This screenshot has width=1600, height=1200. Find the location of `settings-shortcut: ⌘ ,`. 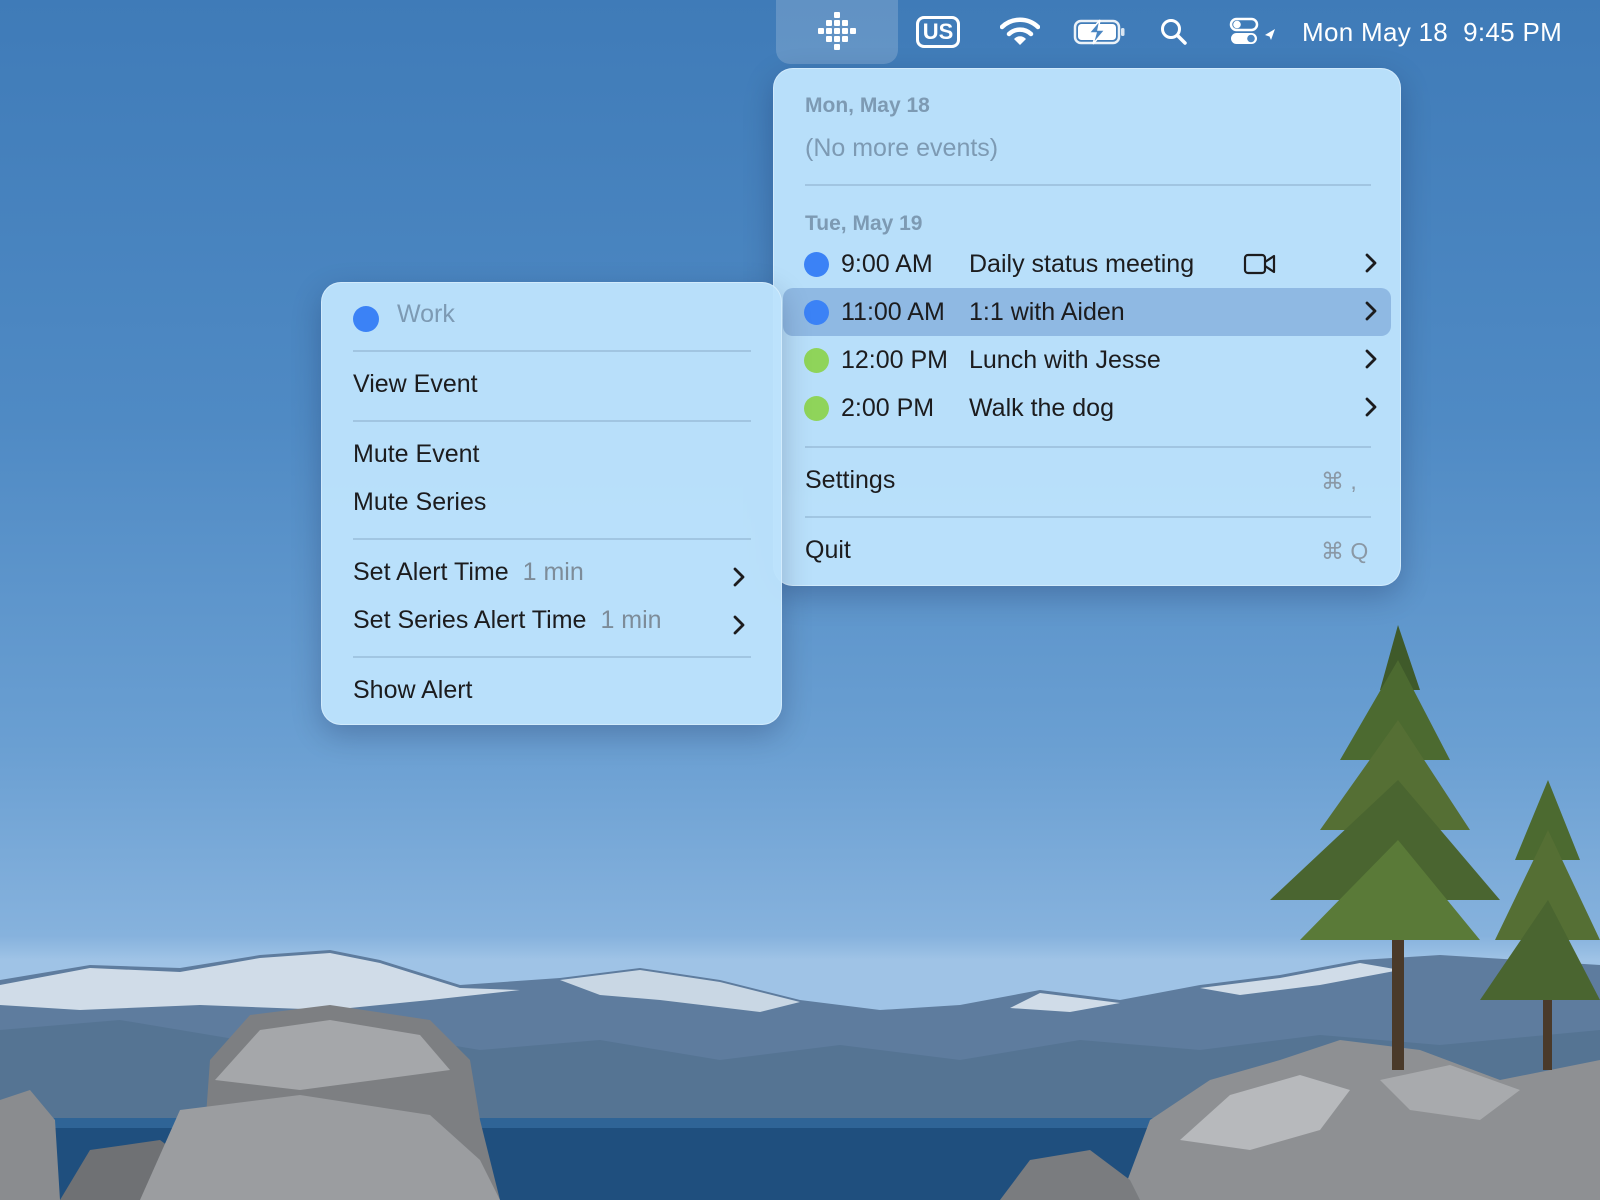

settings-shortcut: ⌘ , is located at coordinates (1339, 481).